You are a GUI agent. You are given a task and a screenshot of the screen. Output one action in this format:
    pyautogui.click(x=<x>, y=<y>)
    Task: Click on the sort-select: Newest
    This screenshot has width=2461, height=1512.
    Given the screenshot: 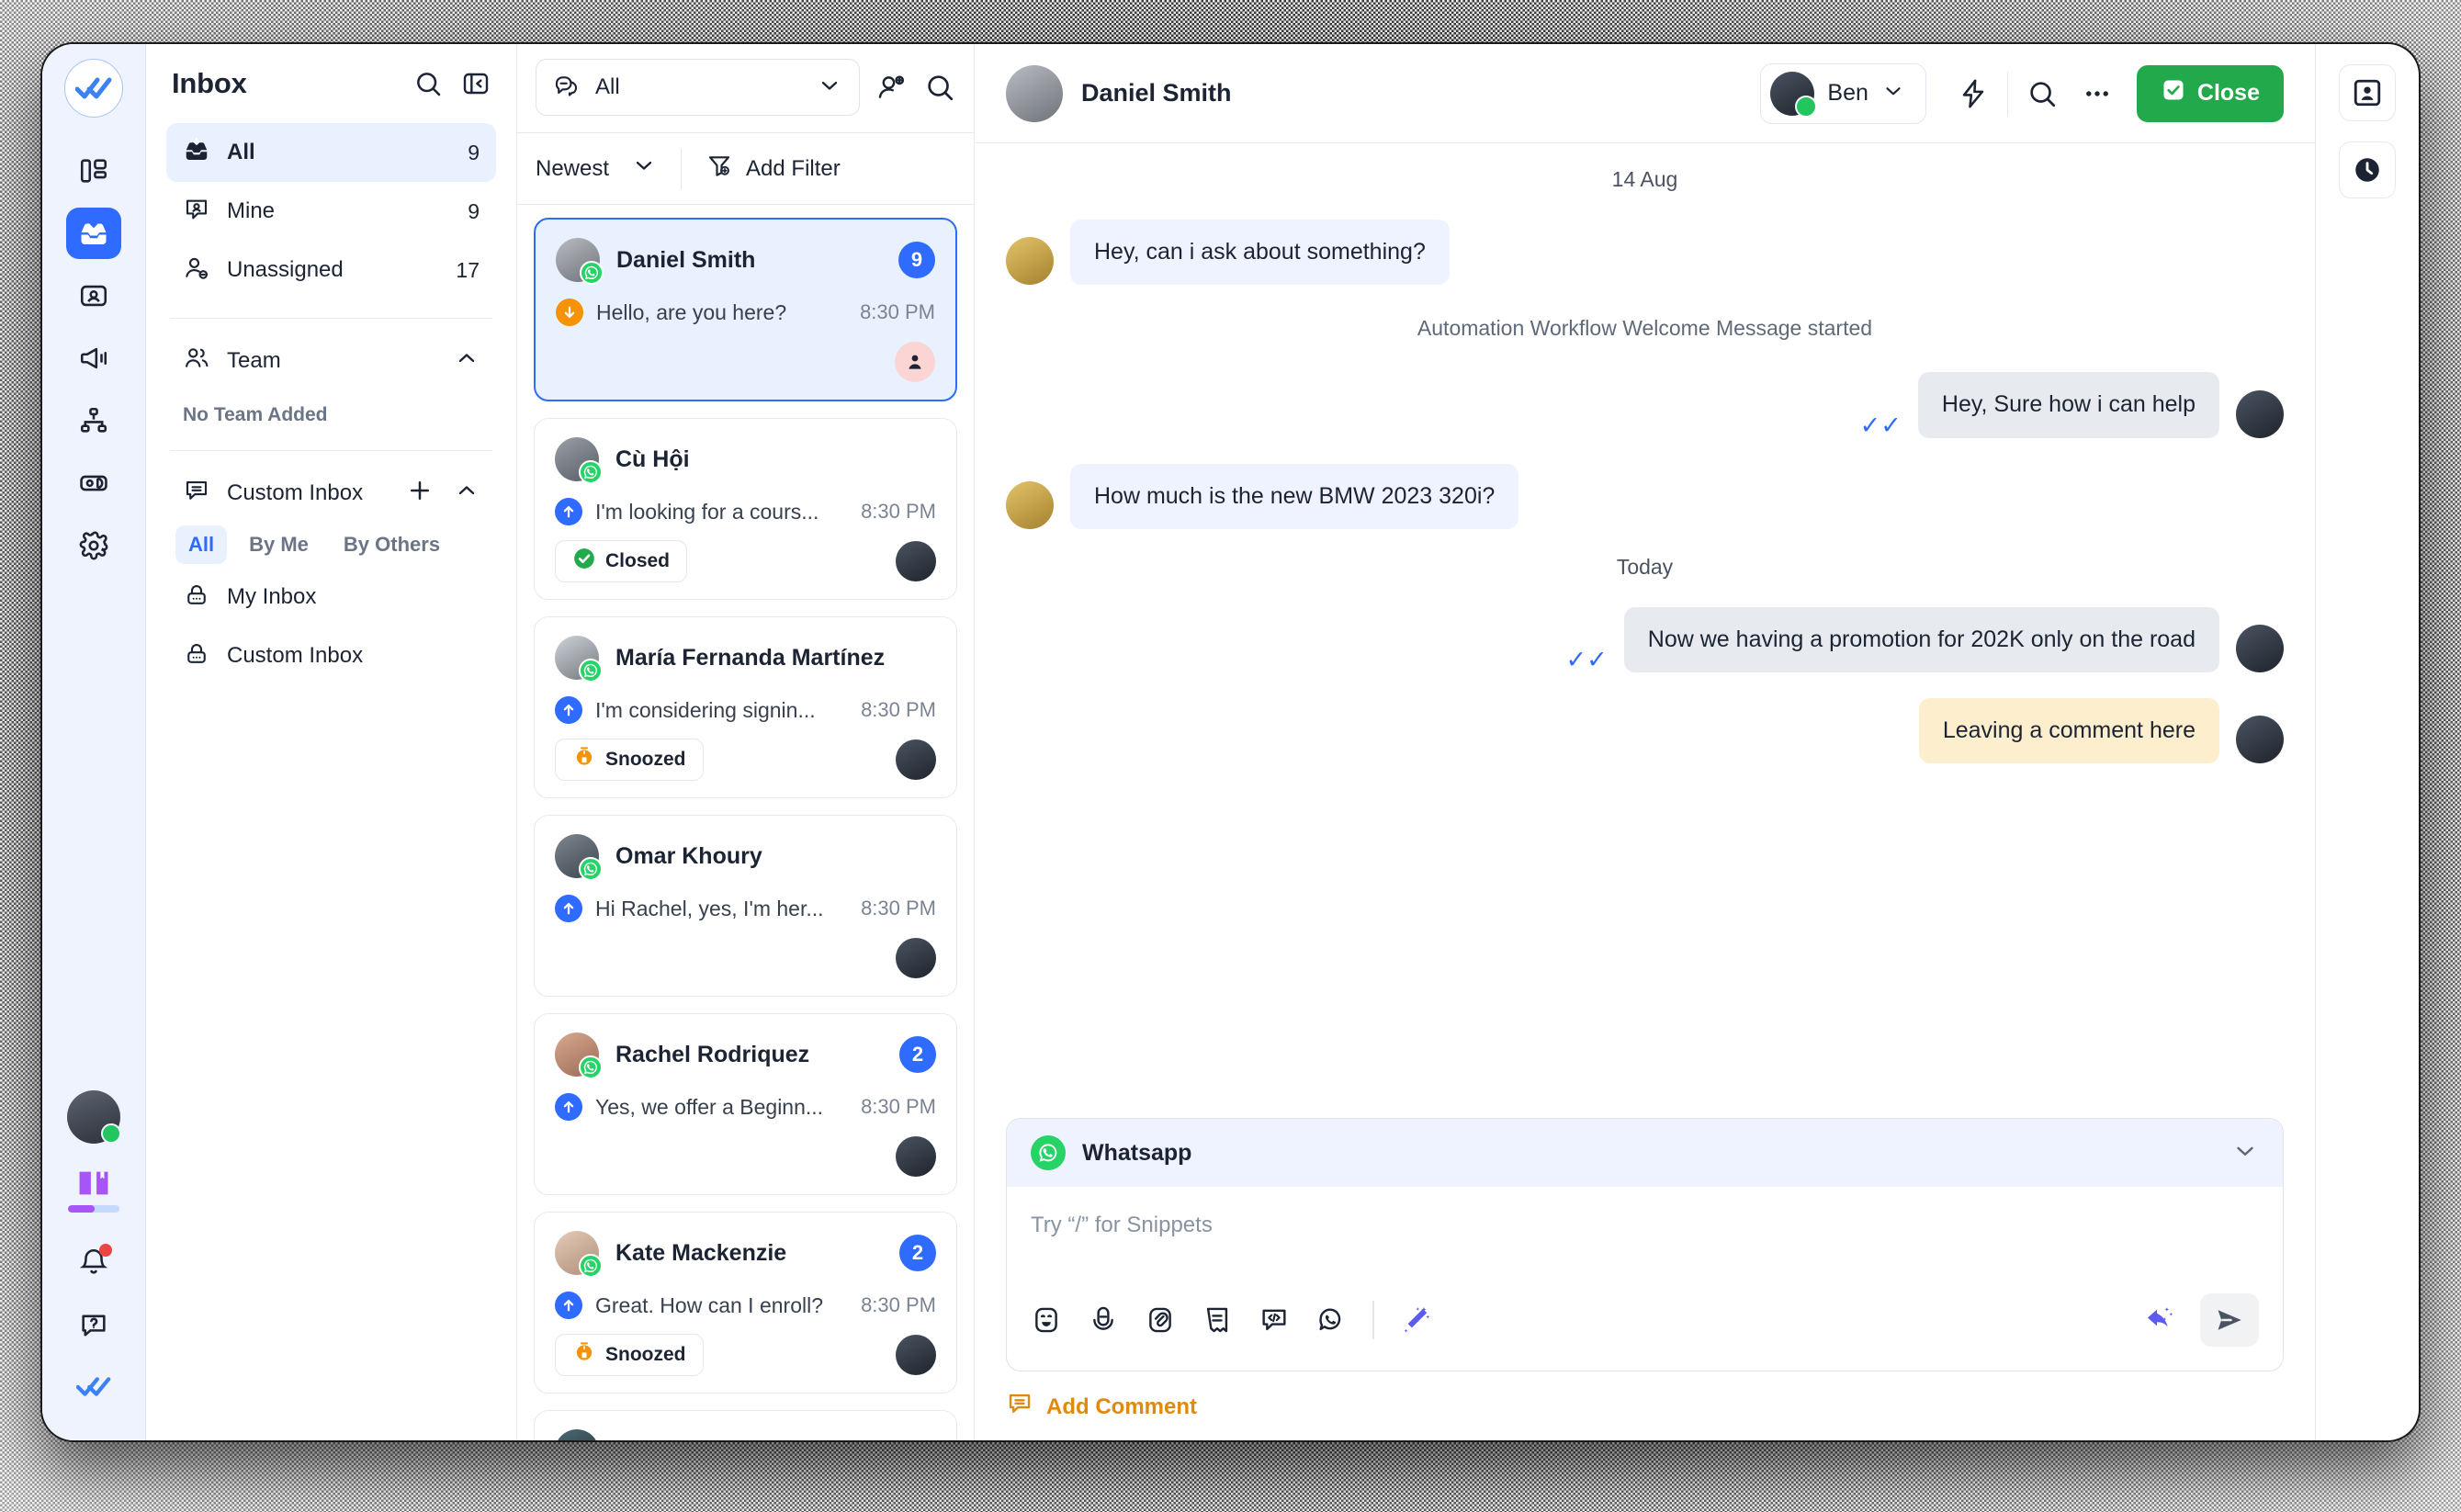 What is the action you would take?
    pyautogui.click(x=608, y=168)
    